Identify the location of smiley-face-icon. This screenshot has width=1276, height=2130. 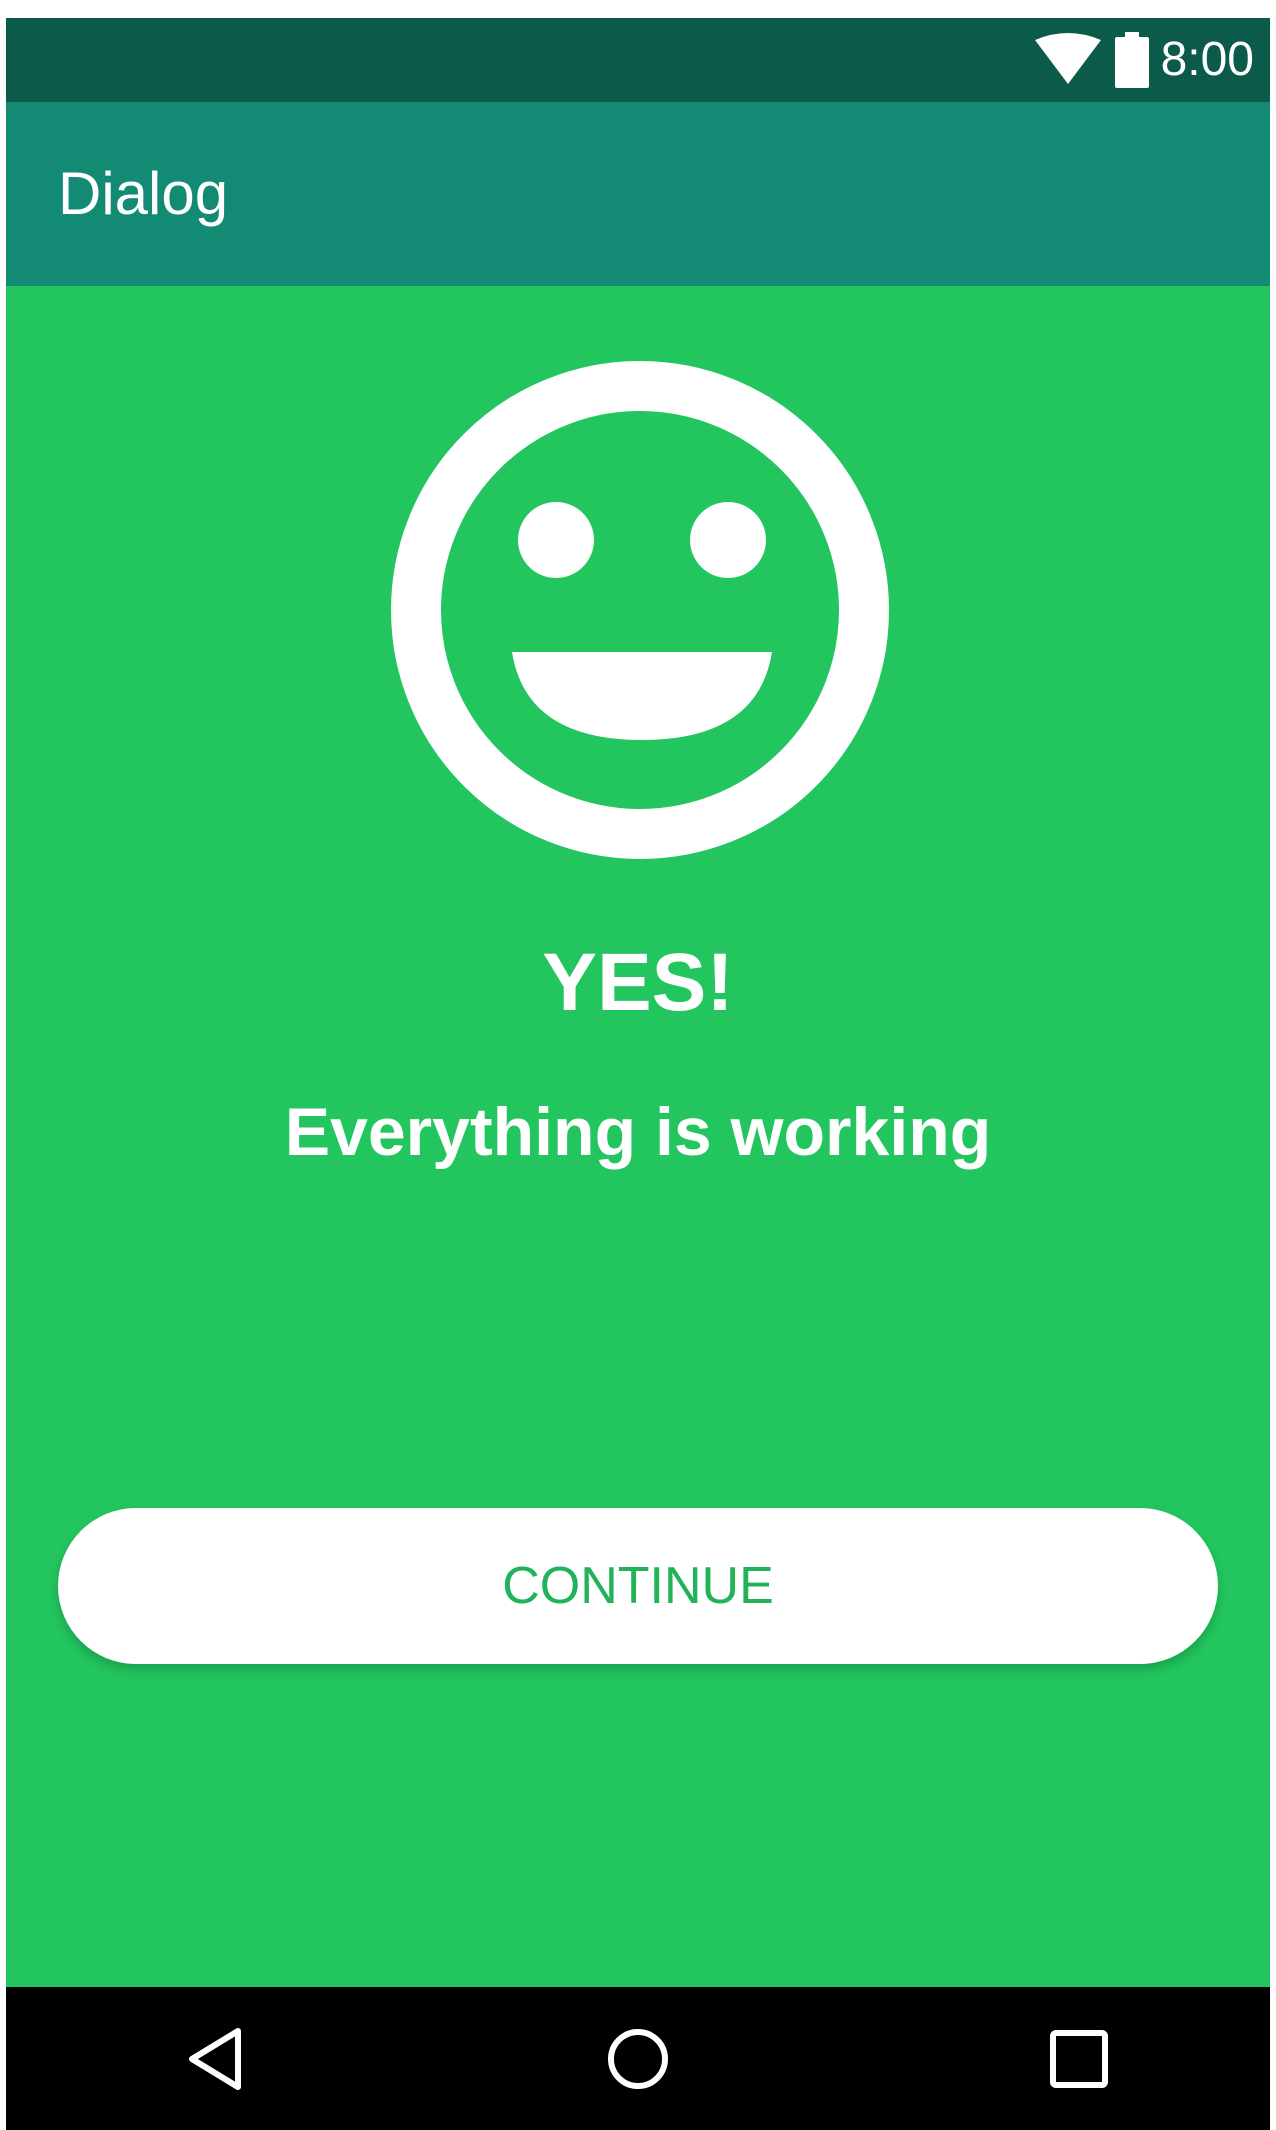
(640, 610).